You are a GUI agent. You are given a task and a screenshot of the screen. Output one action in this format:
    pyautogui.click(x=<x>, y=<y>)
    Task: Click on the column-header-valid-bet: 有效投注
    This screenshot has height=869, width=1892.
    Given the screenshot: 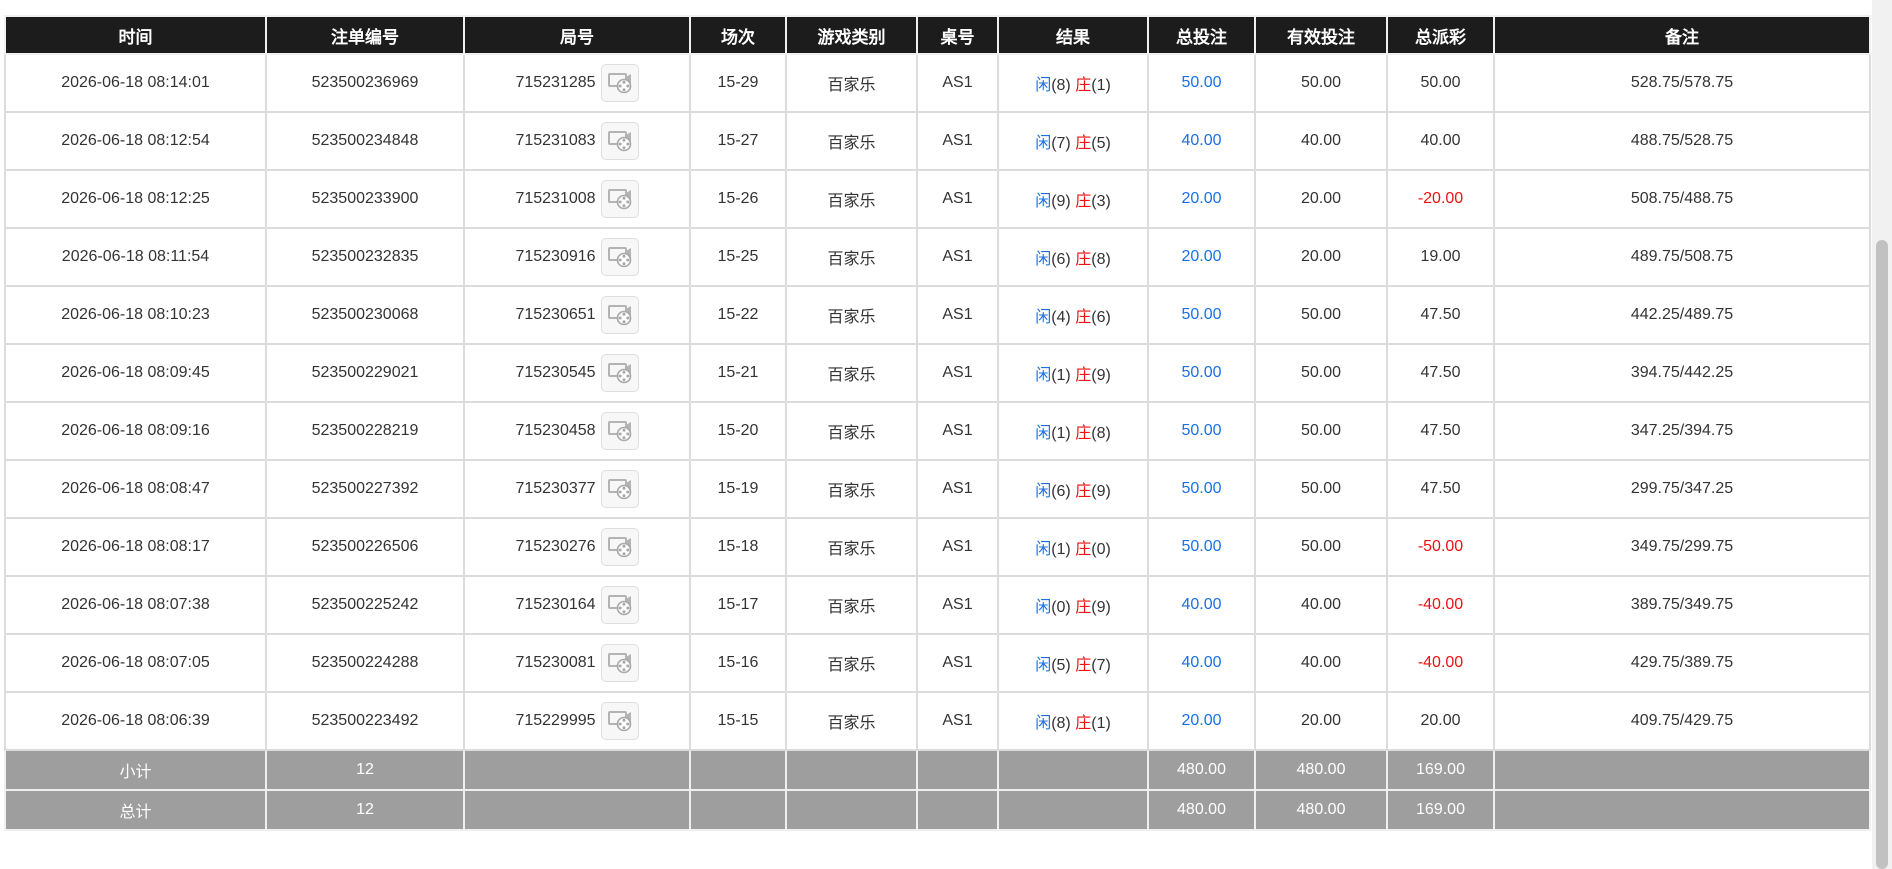 What is the action you would take?
    pyautogui.click(x=1321, y=35)
    